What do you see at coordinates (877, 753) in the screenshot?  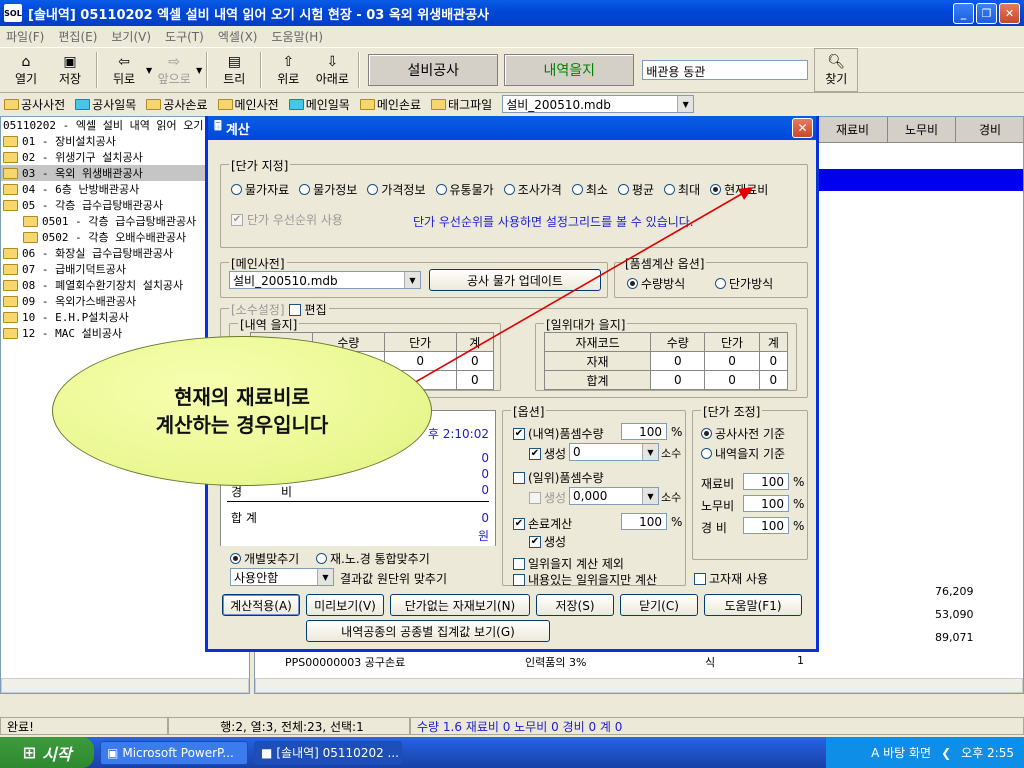 I see `desktop-icon: A` at bounding box center [877, 753].